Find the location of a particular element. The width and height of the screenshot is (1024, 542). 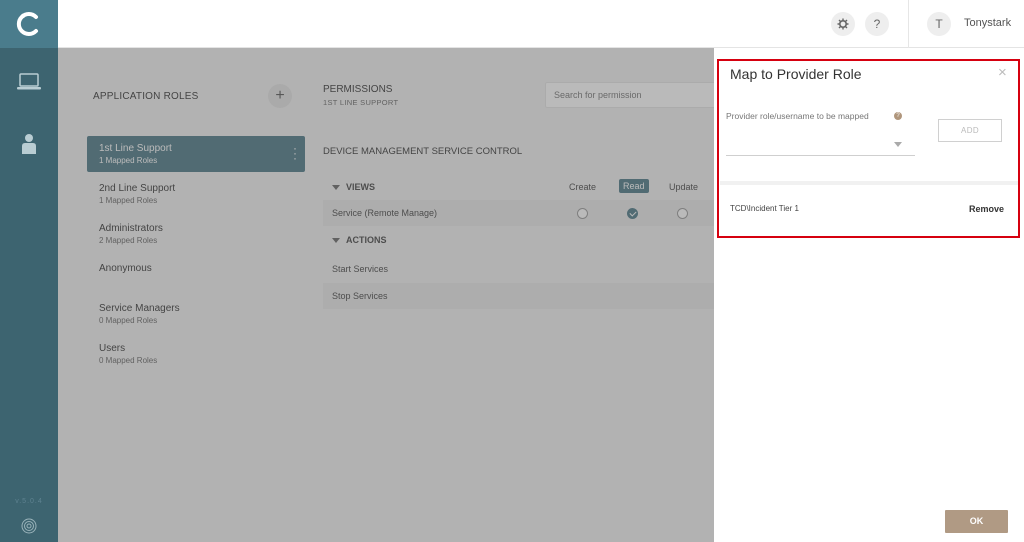

users-nav is located at coordinates (29, 144).